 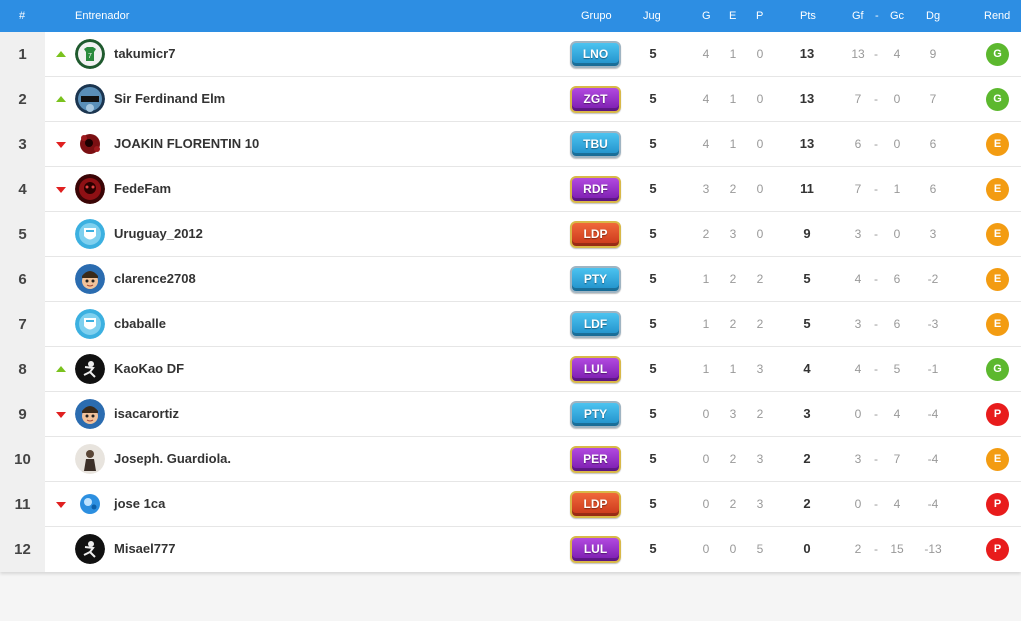 I want to click on position-cell: 1, so click(x=22, y=54).